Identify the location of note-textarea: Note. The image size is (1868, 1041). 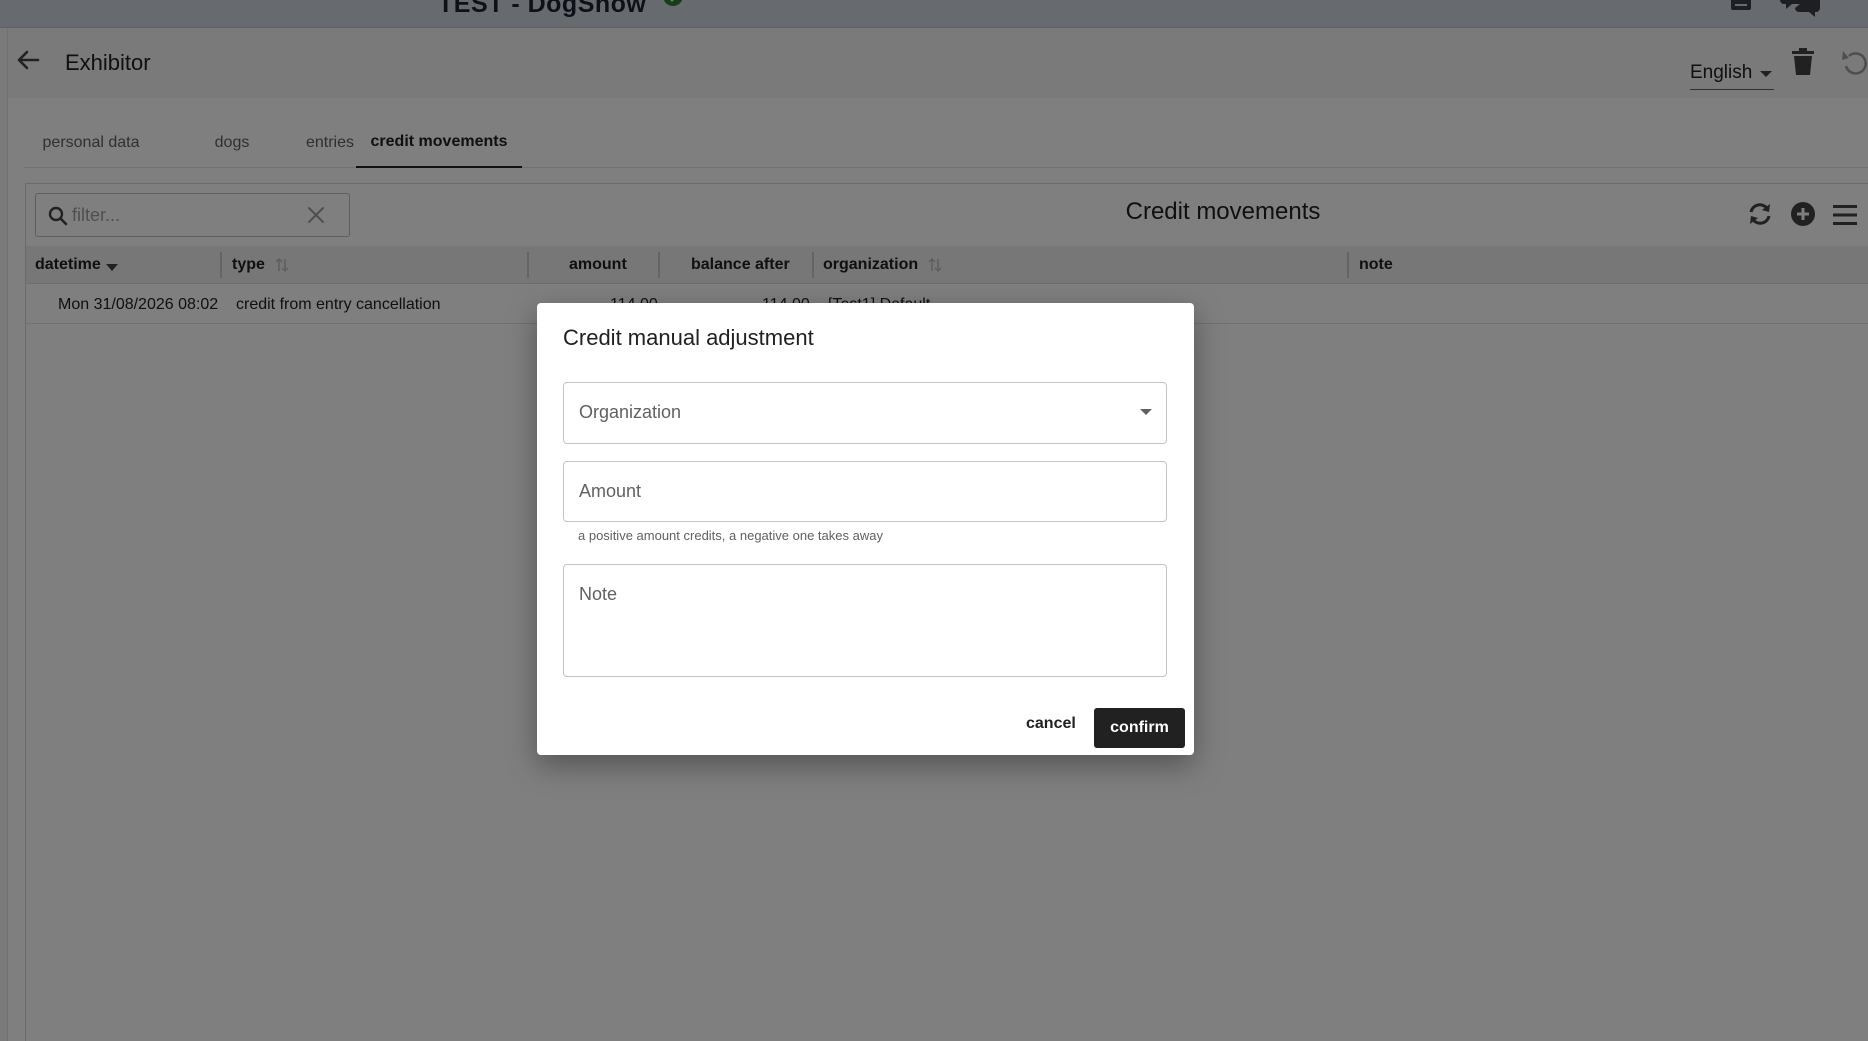
(865, 620).